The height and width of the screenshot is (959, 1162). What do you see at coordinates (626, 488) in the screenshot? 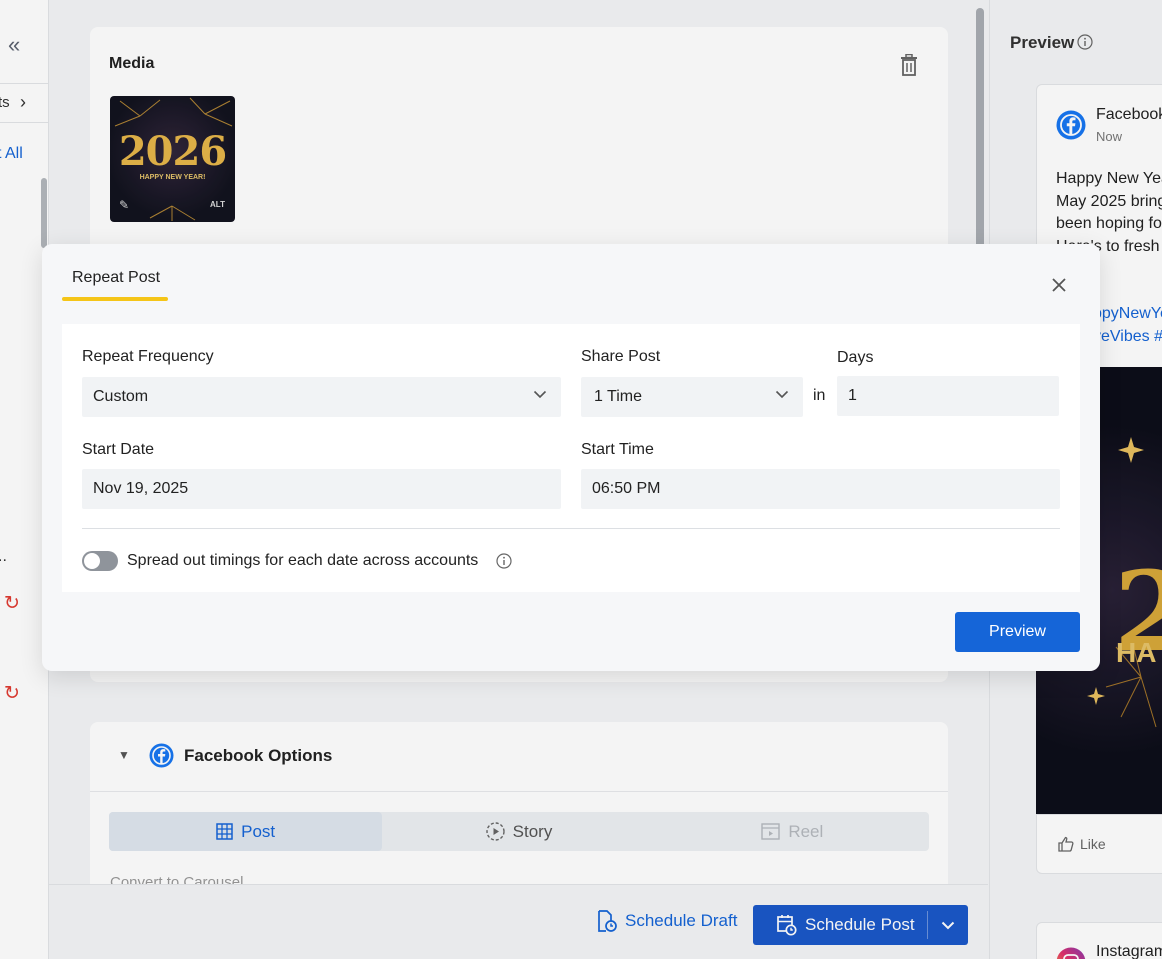
I see `start-time-value: 06:50 PM` at bounding box center [626, 488].